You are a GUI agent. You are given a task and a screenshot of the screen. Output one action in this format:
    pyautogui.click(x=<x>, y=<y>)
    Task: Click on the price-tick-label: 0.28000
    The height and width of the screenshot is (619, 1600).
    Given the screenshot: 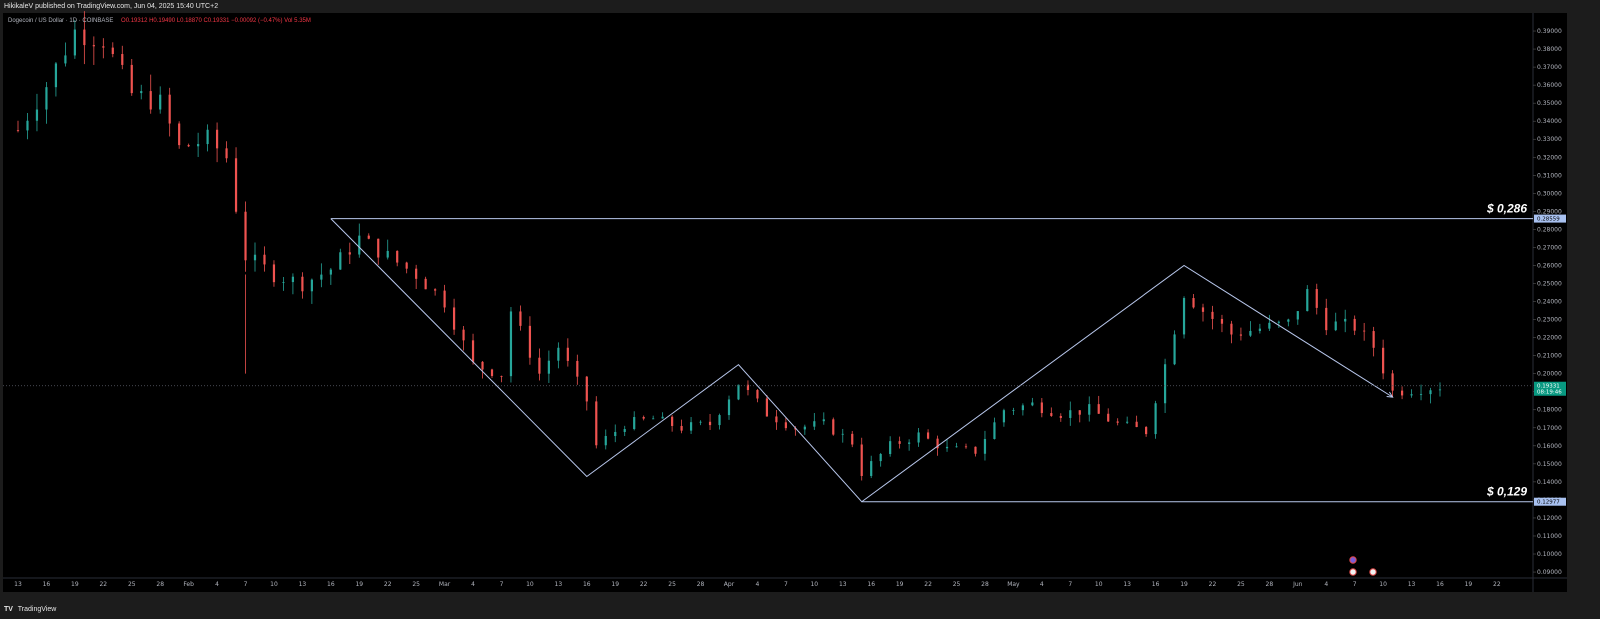 What is the action you would take?
    pyautogui.click(x=1549, y=229)
    